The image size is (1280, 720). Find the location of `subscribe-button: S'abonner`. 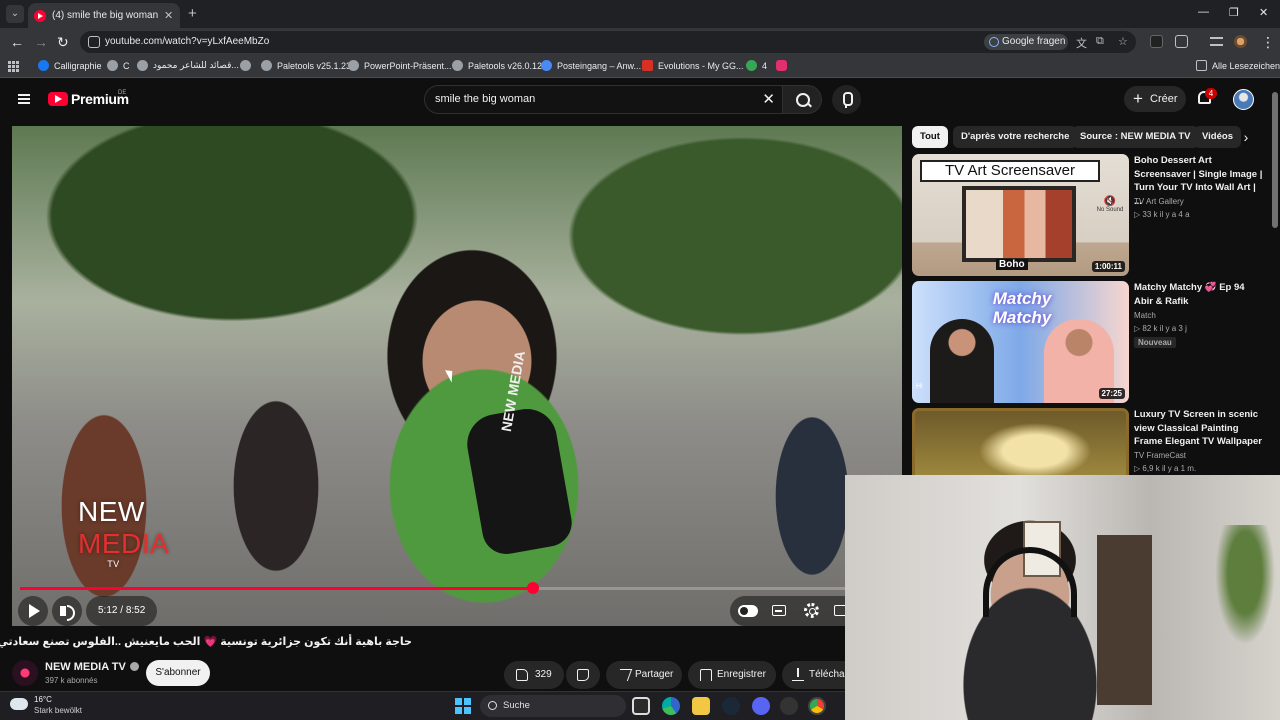

subscribe-button: S'abonner is located at coordinates (178, 673).